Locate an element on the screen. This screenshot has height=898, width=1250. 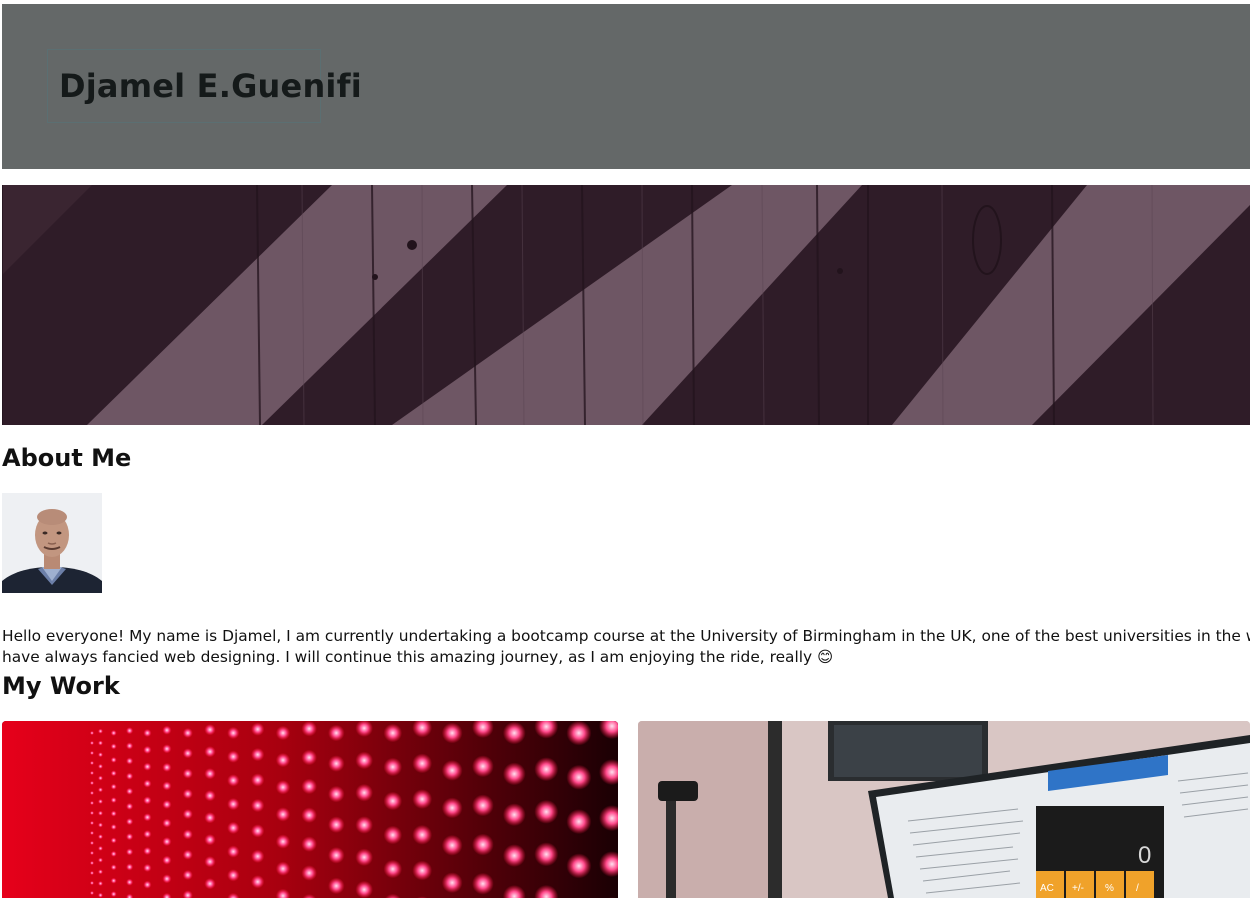
calculator-display: 0 is located at coordinates (1144, 855).